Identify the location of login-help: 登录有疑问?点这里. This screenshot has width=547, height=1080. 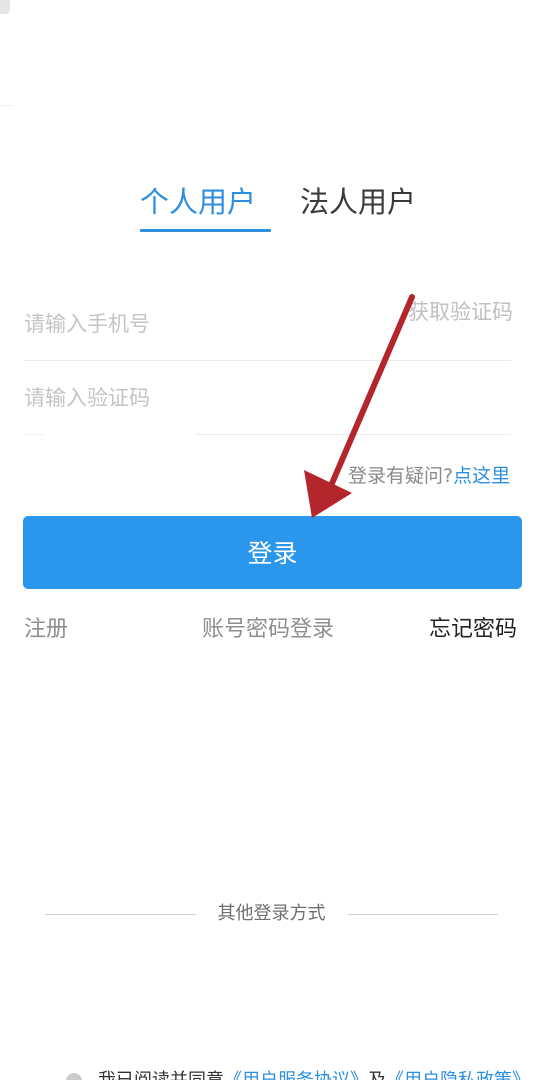
(429, 476).